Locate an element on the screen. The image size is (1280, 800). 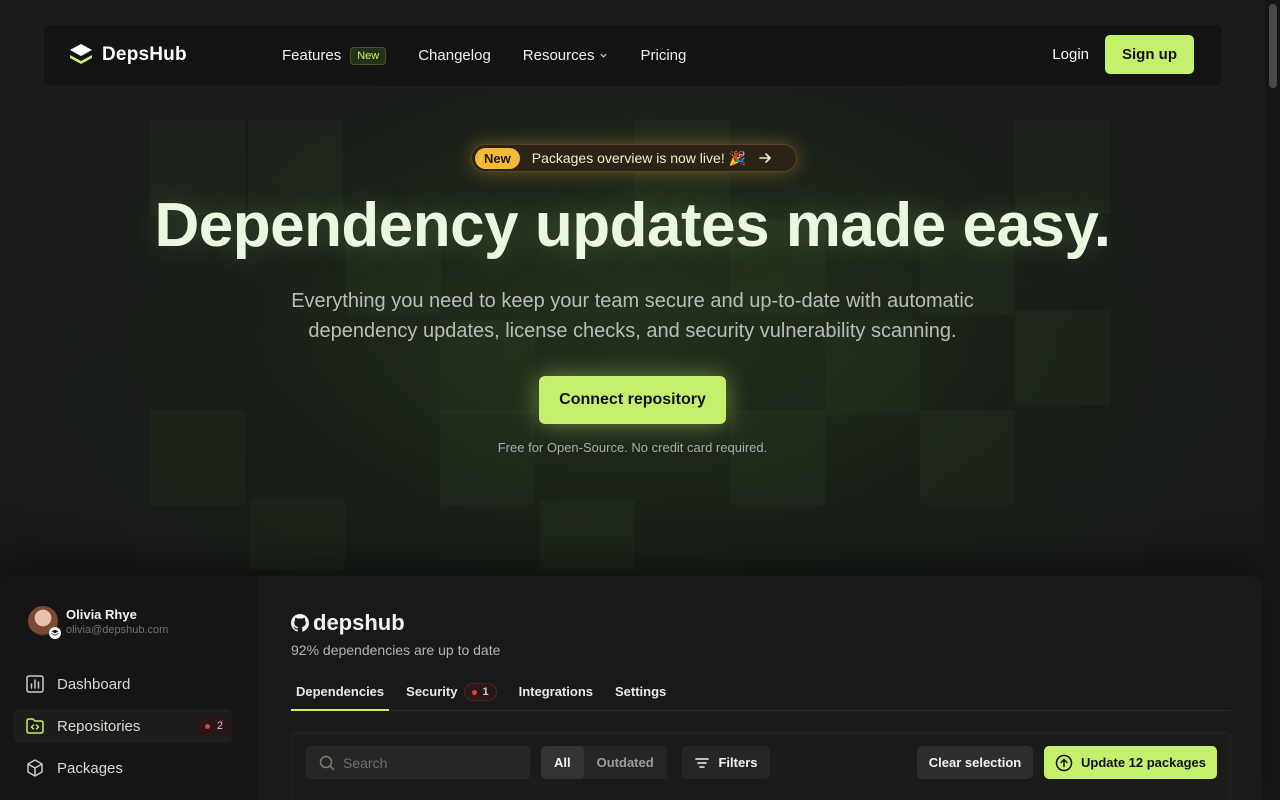
repo-title: depshub is located at coordinates (348, 623).